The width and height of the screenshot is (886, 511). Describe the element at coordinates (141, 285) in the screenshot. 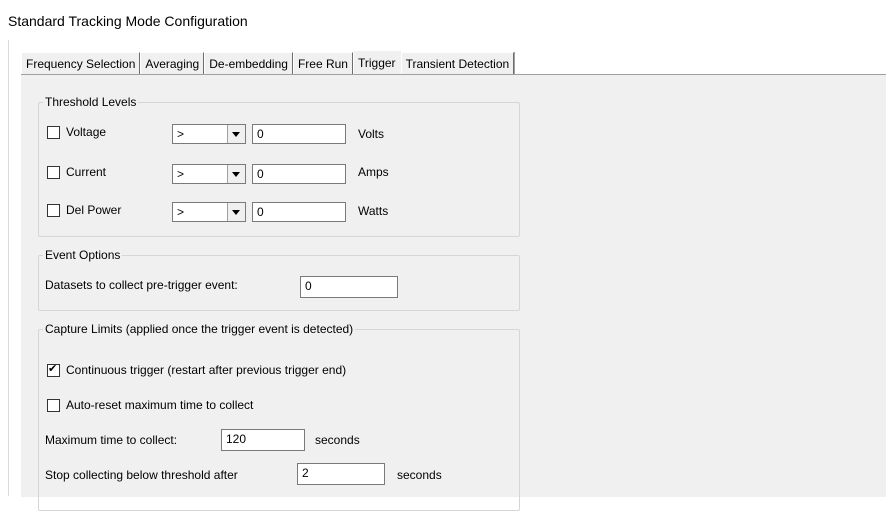

I see `pretrigger-label: Datasets to collect pre-trigger event:` at that location.